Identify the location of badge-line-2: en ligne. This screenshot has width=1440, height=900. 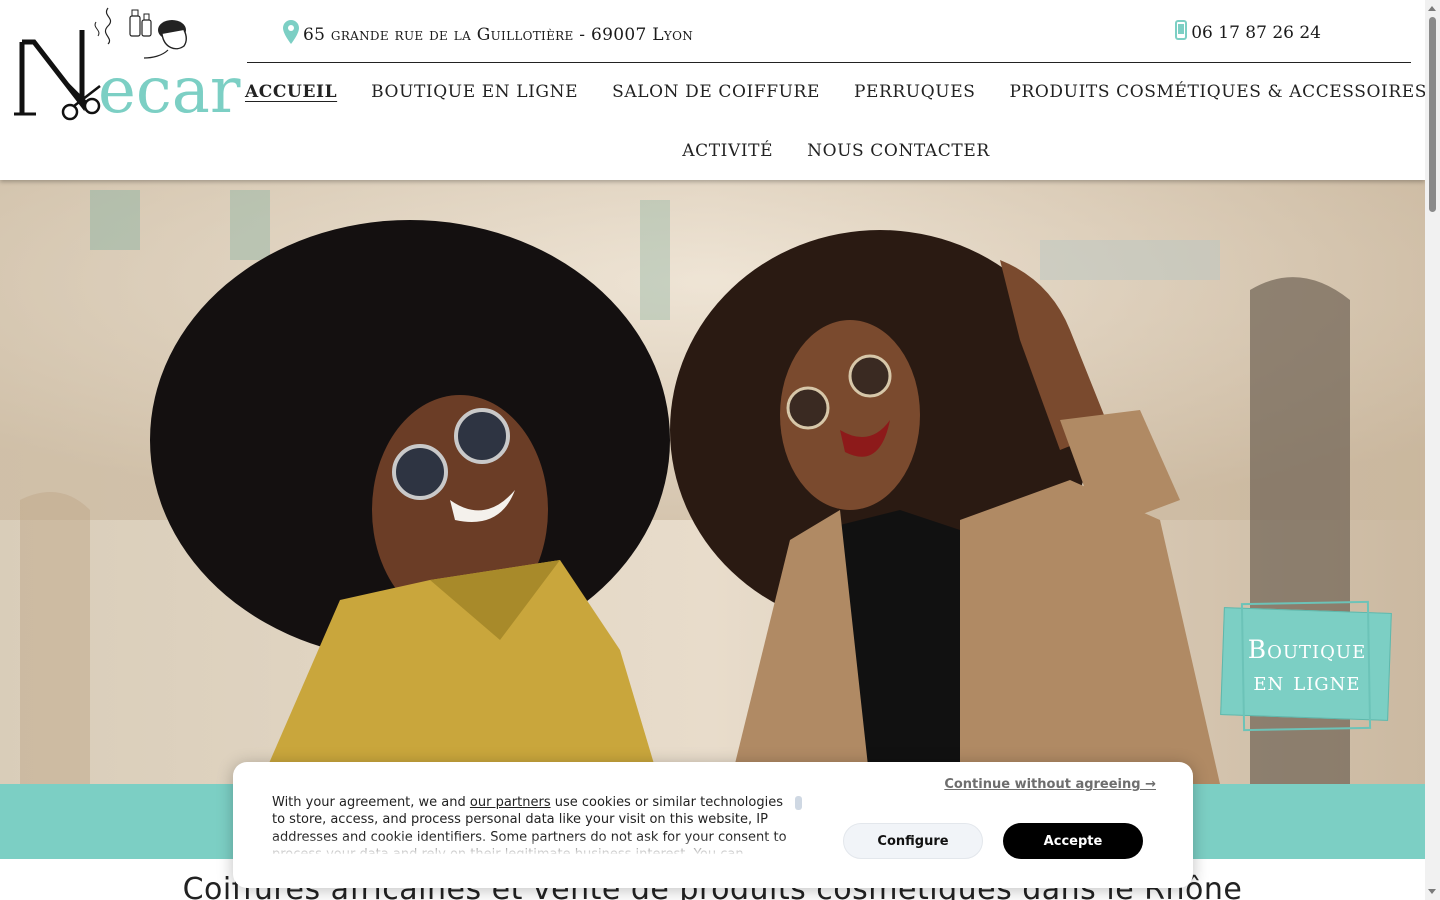
(1307, 681).